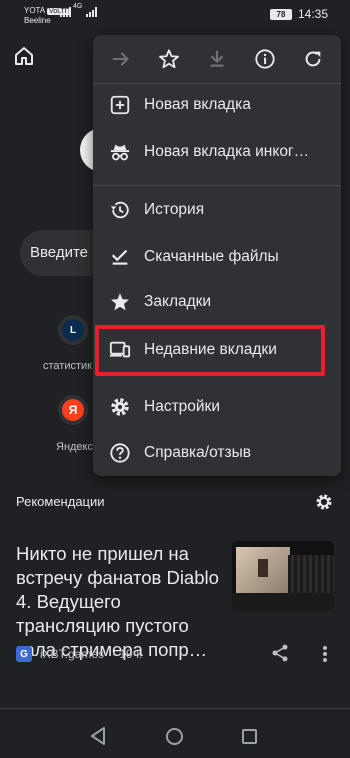 The image size is (350, 758). Describe the element at coordinates (217, 185) in the screenshot. I see `menu-separator` at that location.